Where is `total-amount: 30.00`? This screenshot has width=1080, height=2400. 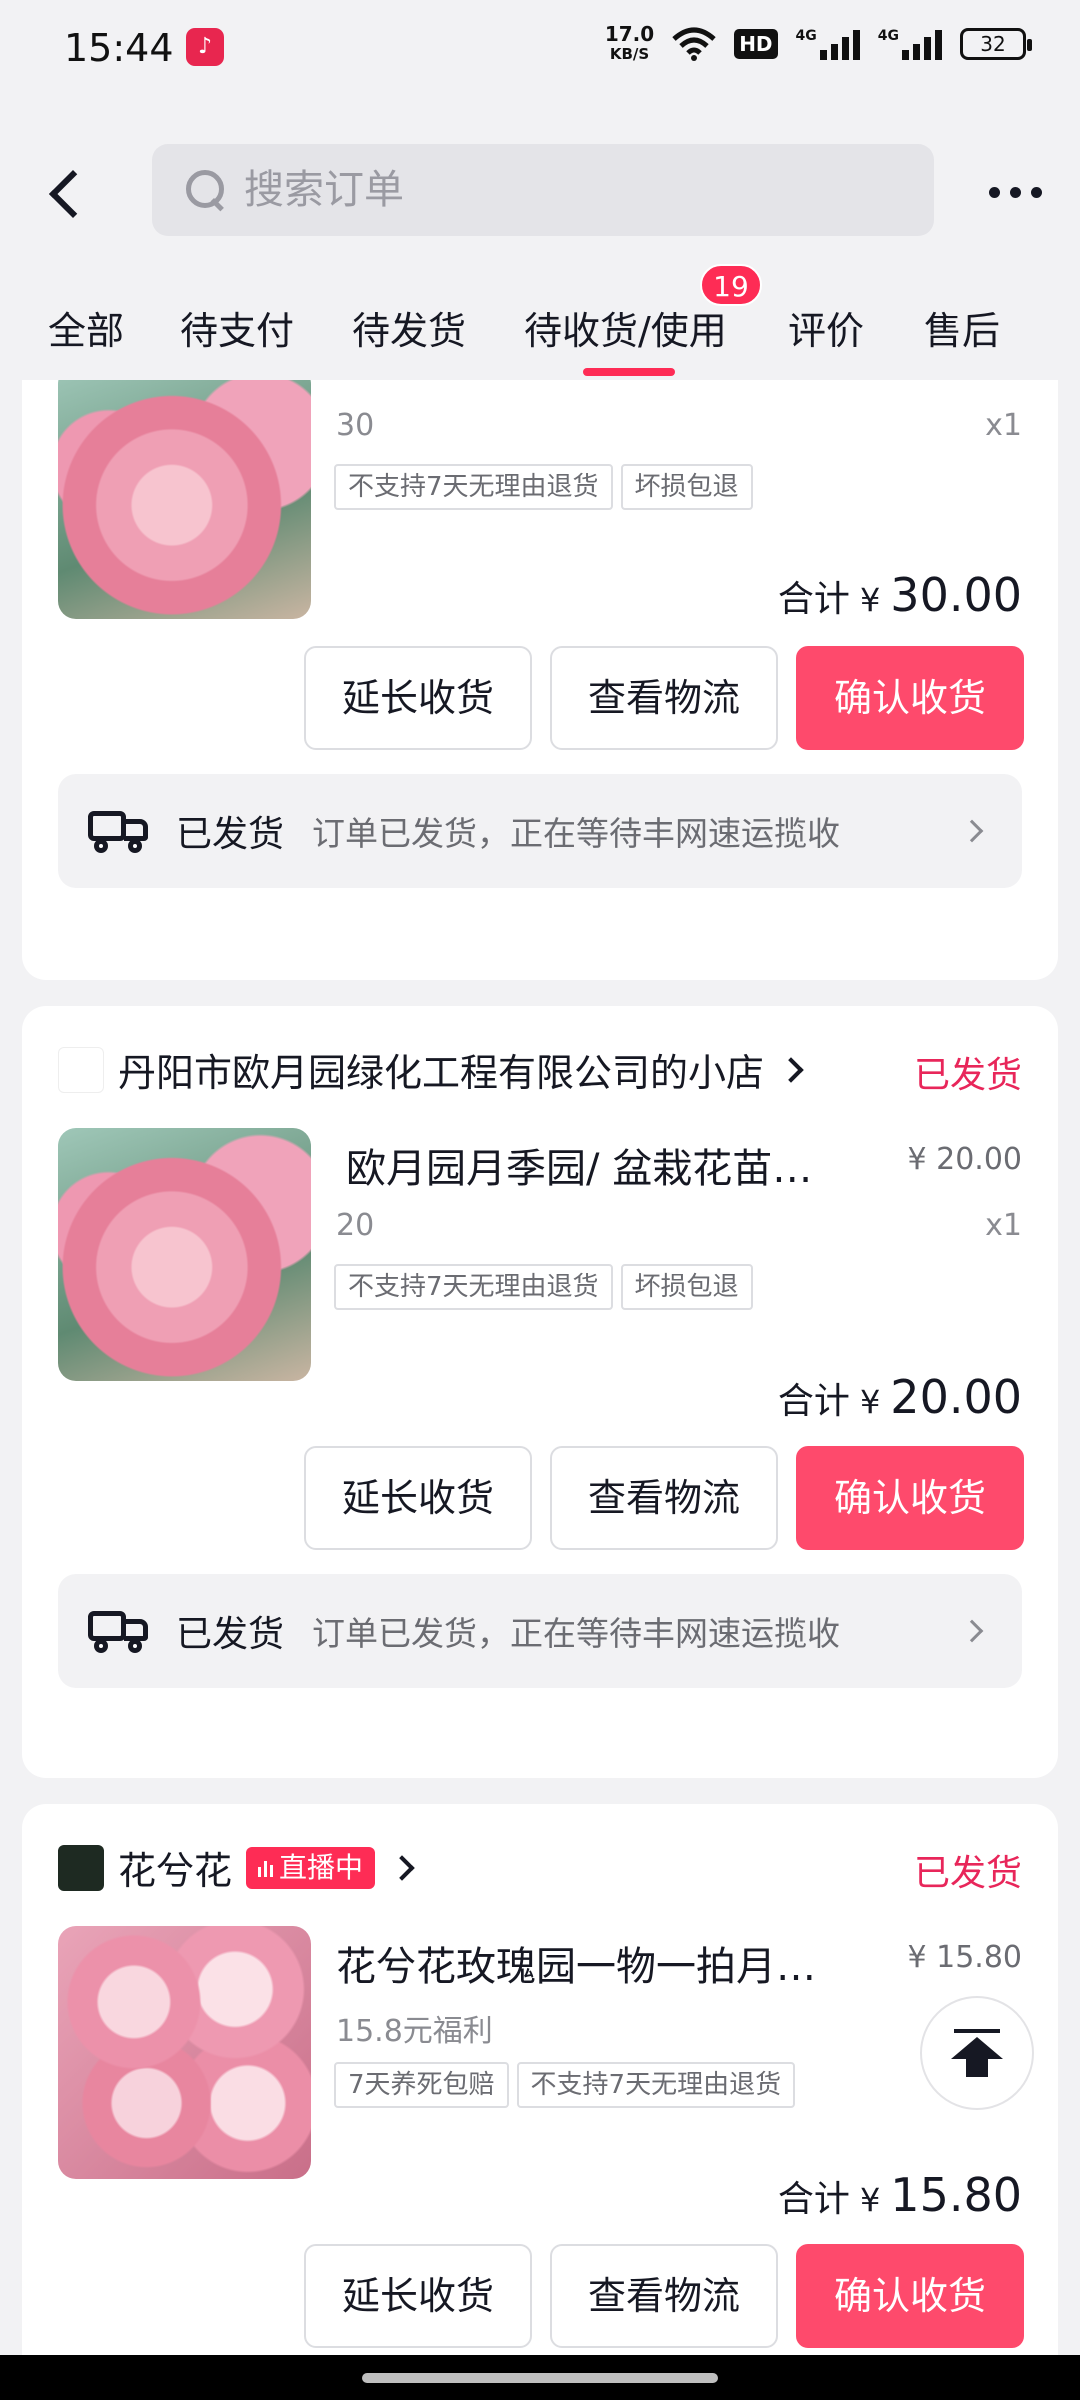 total-amount: 30.00 is located at coordinates (956, 595).